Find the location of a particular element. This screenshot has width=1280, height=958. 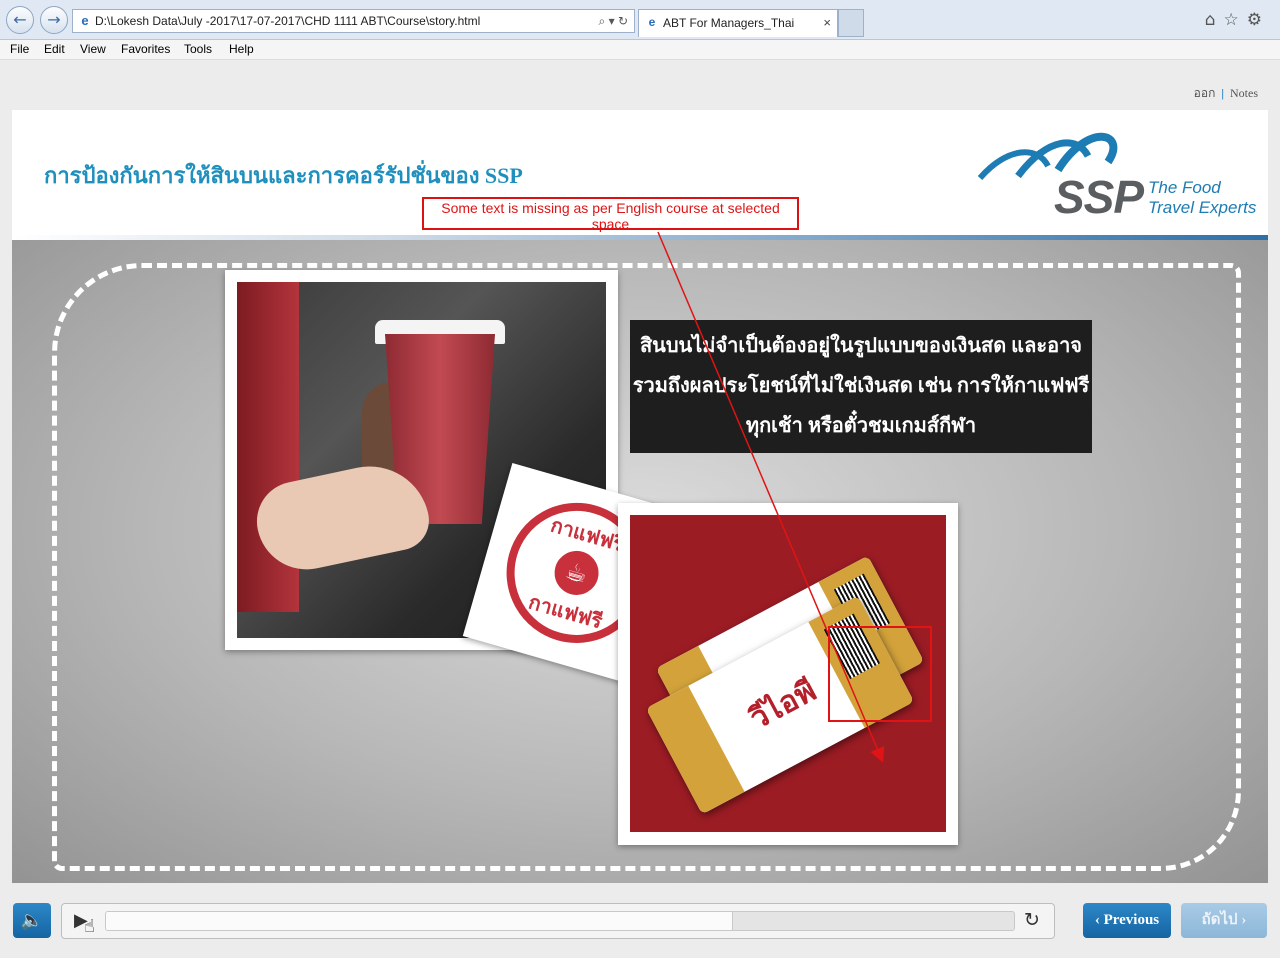

logo-brand: SSP is located at coordinates (1099, 197).